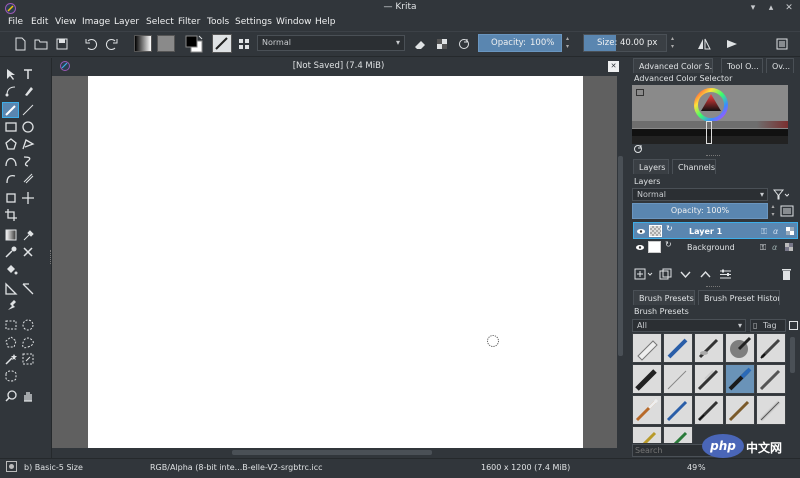  What do you see at coordinates (774, 247) in the screenshot?
I see `layer-alpha-lock-icon: α` at bounding box center [774, 247].